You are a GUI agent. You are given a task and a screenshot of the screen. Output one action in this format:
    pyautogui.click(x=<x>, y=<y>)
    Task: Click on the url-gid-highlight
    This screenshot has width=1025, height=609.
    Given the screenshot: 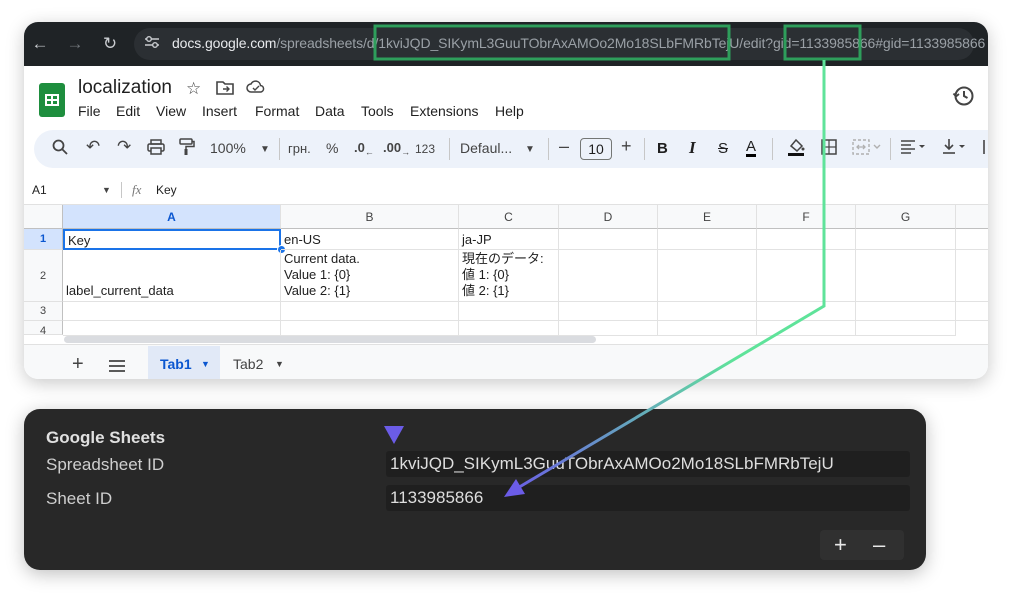 What is the action you would take?
    pyautogui.click(x=822, y=42)
    